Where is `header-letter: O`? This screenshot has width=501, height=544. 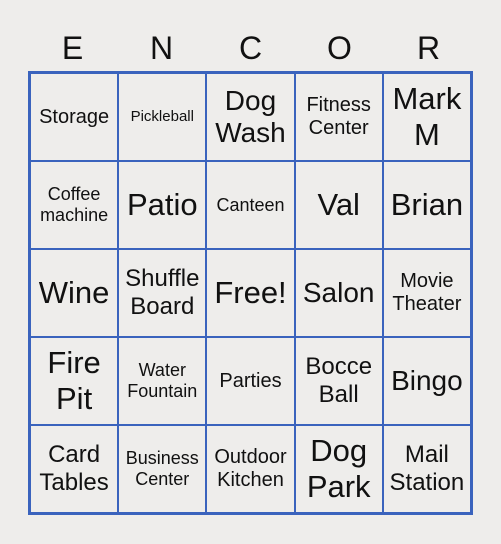
header-letter: O is located at coordinates (339, 48).